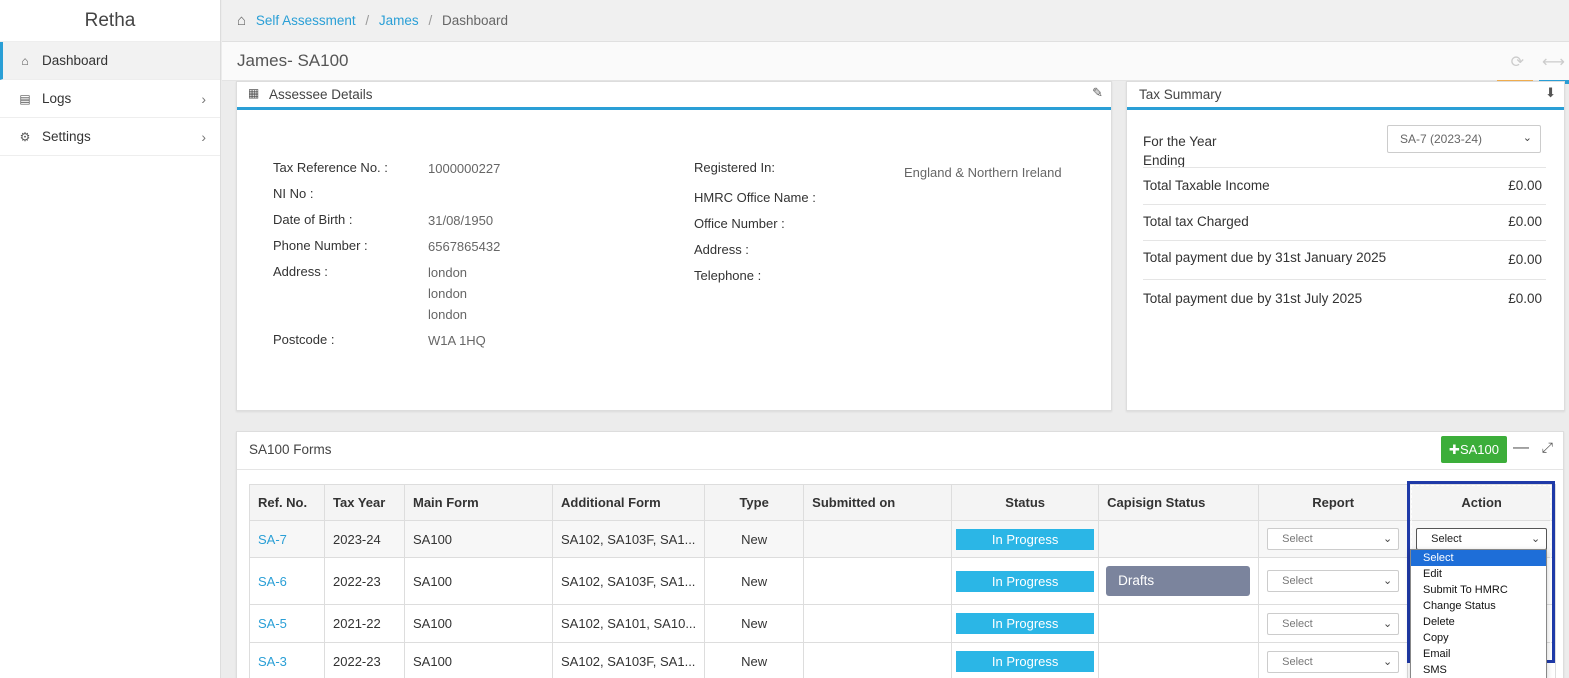  What do you see at coordinates (110, 339) in the screenshot?
I see `sidebar: Retha ⌂ Dashboard ▤ Logs › ⚙ Settings ›` at bounding box center [110, 339].